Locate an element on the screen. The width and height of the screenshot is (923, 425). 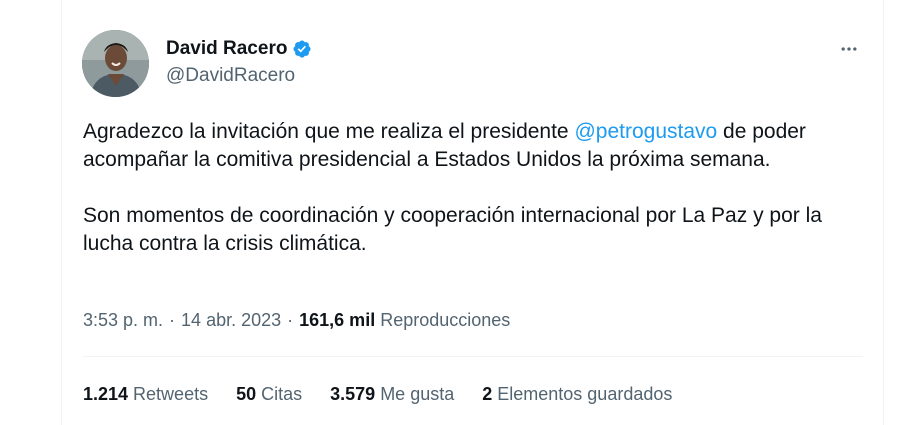
avatar is located at coordinates (115, 63).